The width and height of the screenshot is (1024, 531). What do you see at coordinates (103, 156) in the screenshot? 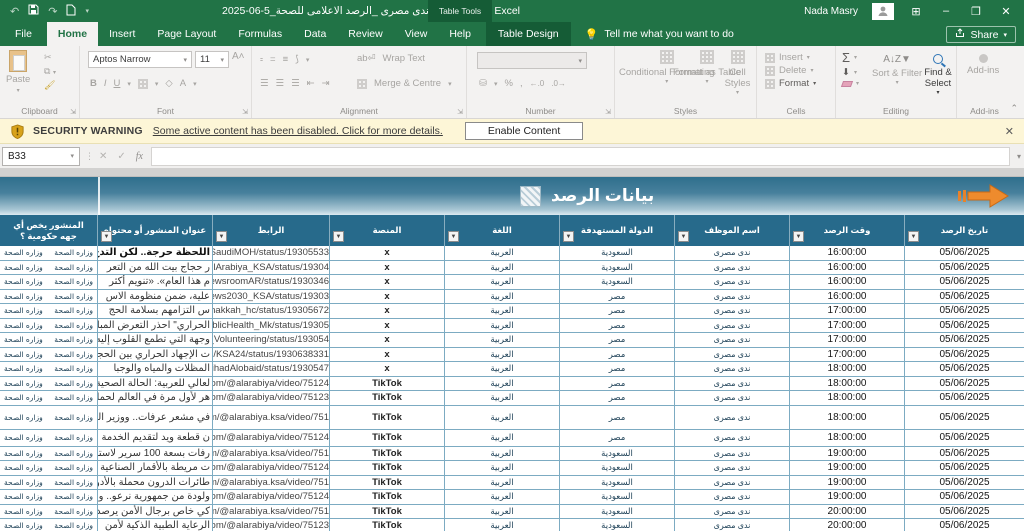
I see `cancel-entry-icon: ✕` at bounding box center [103, 156].